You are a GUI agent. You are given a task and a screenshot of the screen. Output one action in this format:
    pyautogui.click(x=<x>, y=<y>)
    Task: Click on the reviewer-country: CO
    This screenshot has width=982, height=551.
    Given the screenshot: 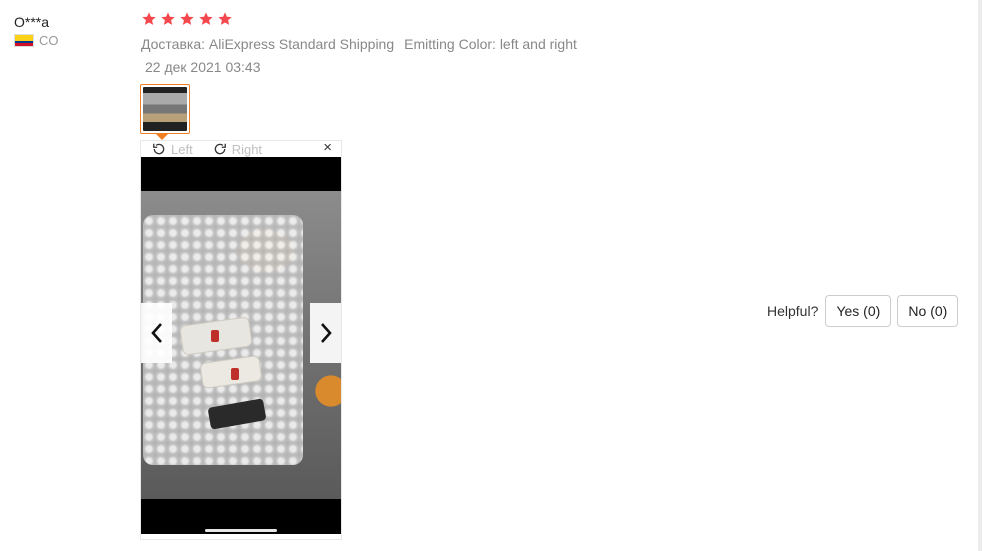 What is the action you would take?
    pyautogui.click(x=36, y=40)
    